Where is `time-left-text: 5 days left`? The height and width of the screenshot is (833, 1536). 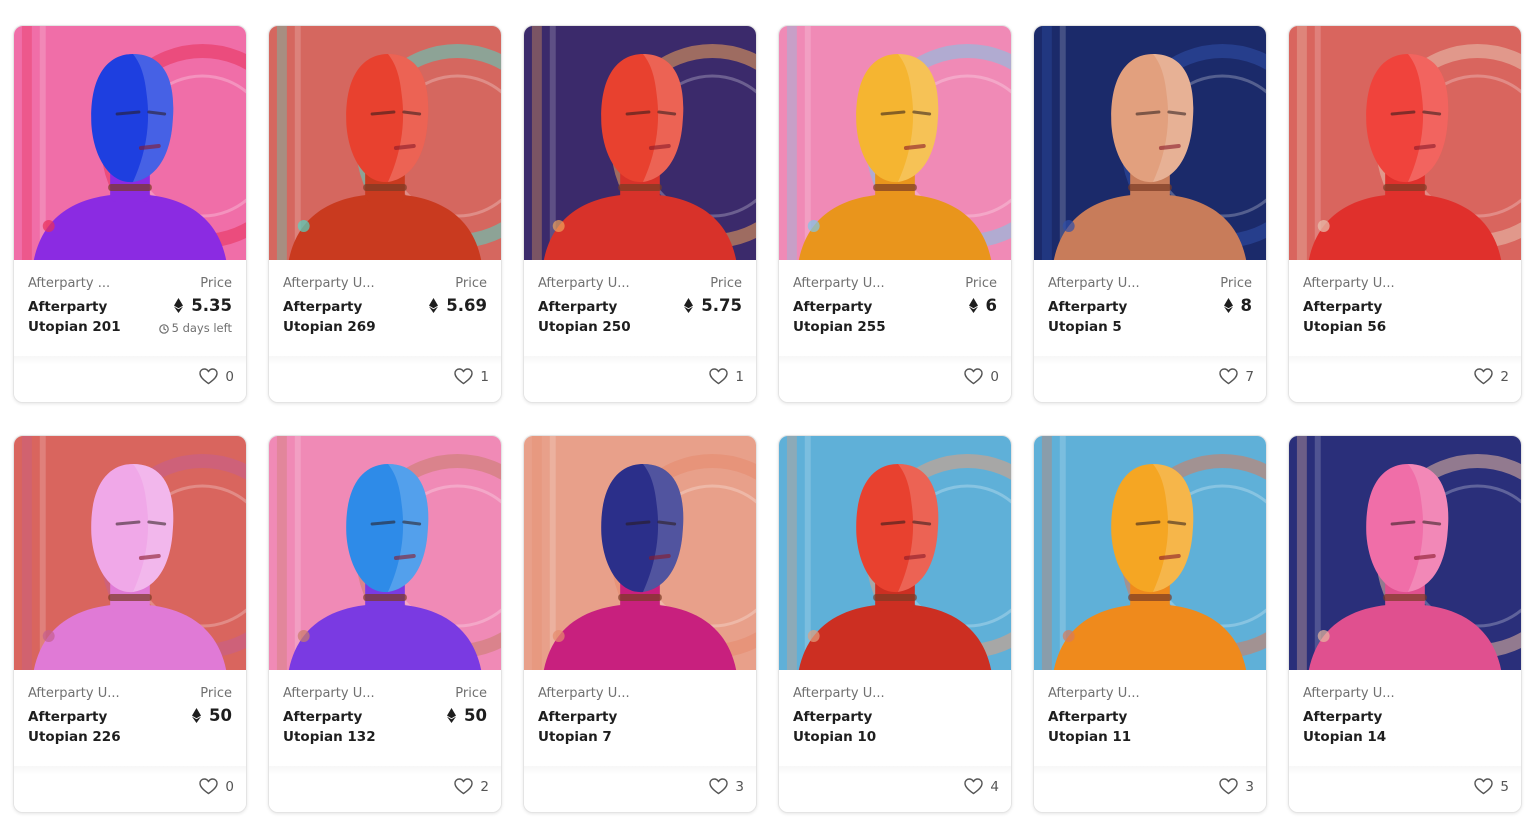 time-left-text: 5 days left is located at coordinates (201, 328).